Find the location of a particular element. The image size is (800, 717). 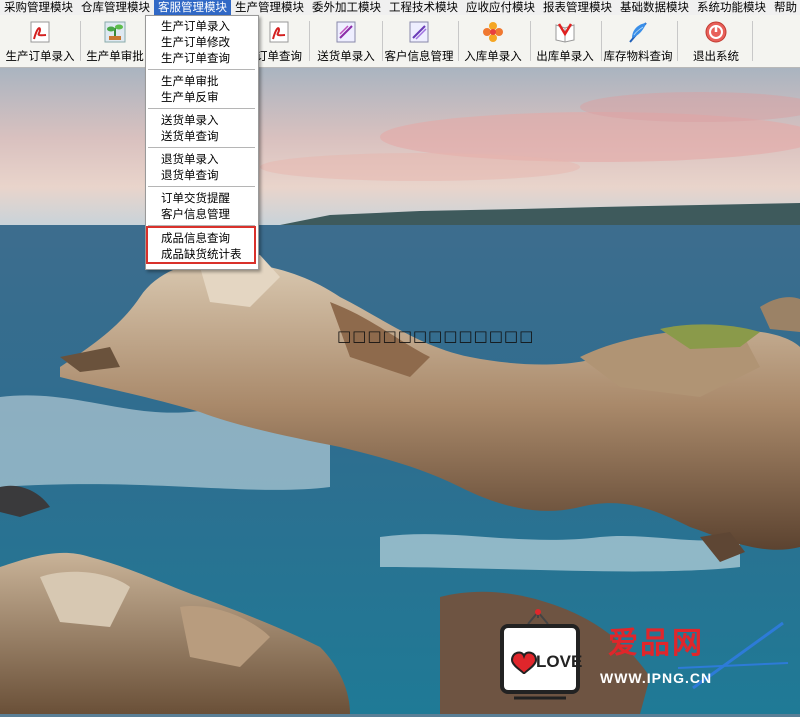

book-icon is located at coordinates (565, 32).